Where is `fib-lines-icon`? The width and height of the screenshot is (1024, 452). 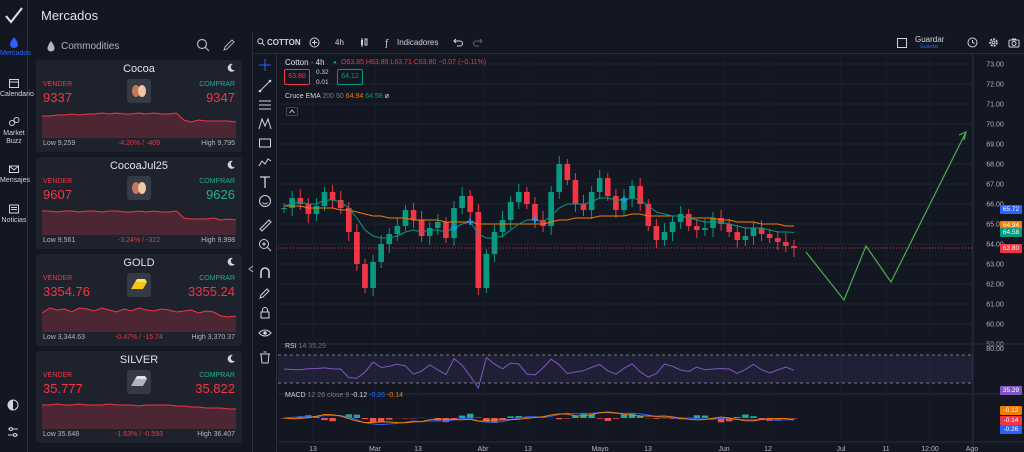 fib-lines-icon is located at coordinates (265, 105).